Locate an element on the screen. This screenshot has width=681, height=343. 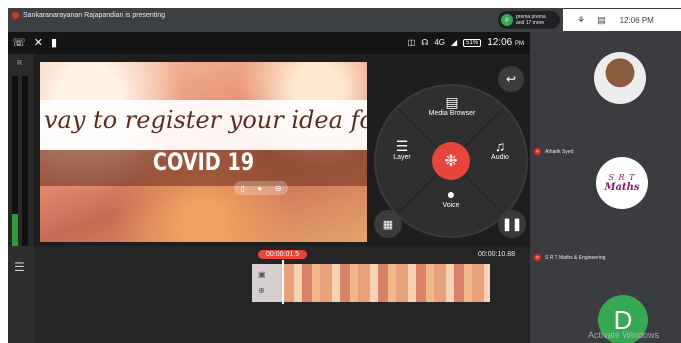
close-icon: ✕ is located at coordinates (38, 43).